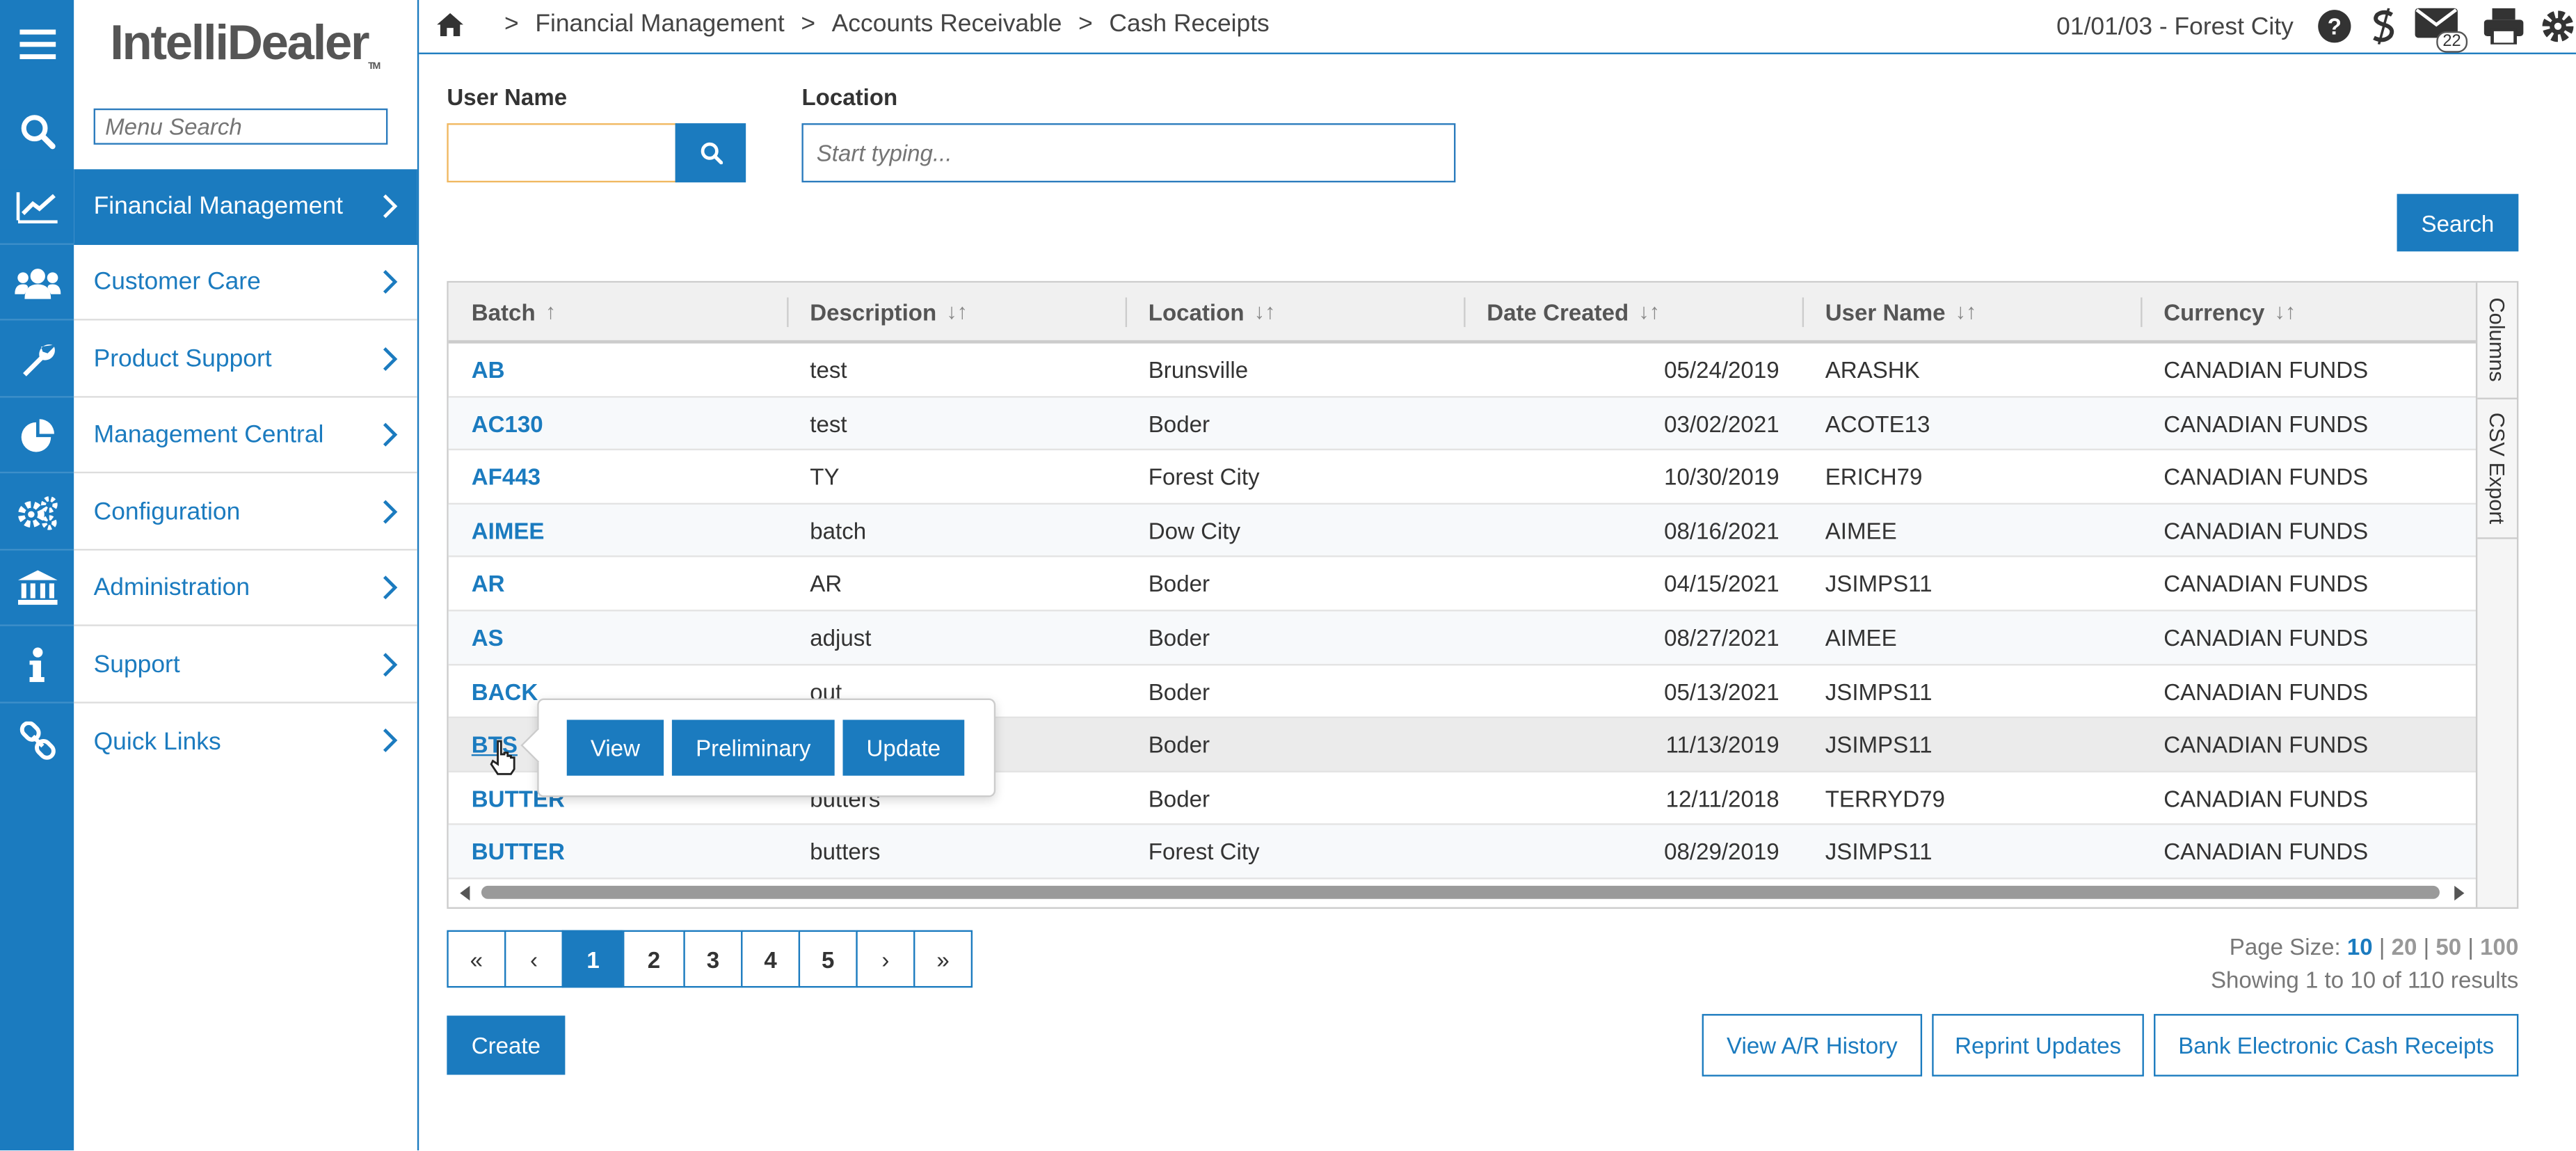 The image size is (2576, 1151). I want to click on user-name-search-button, so click(710, 153).